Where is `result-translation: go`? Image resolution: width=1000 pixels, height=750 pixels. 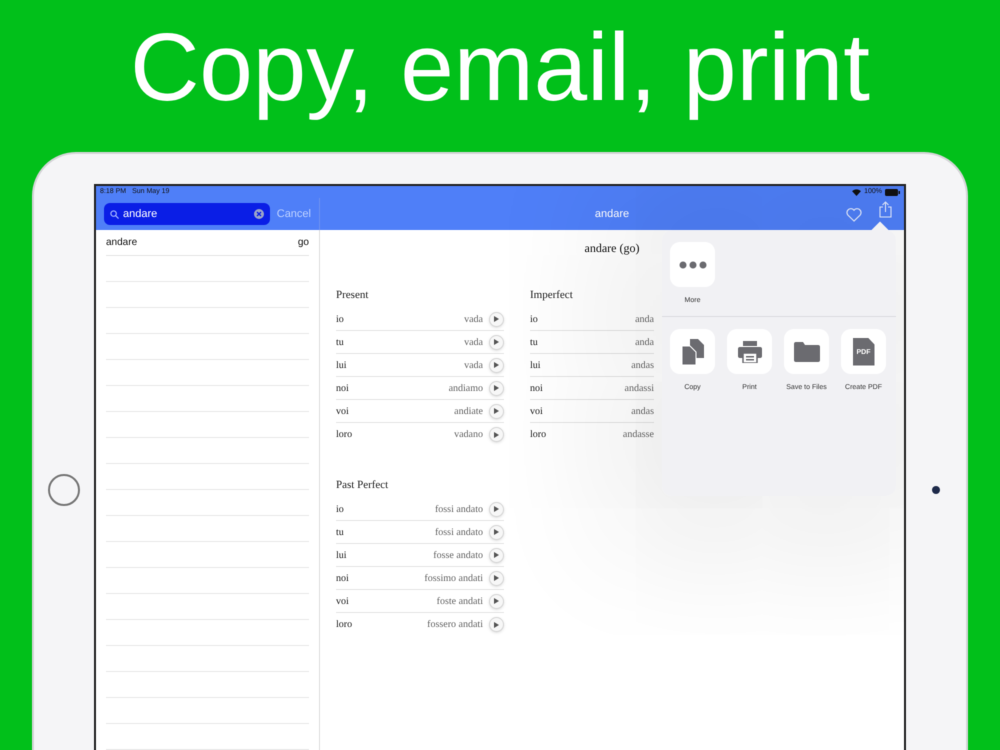
result-translation: go is located at coordinates (303, 243).